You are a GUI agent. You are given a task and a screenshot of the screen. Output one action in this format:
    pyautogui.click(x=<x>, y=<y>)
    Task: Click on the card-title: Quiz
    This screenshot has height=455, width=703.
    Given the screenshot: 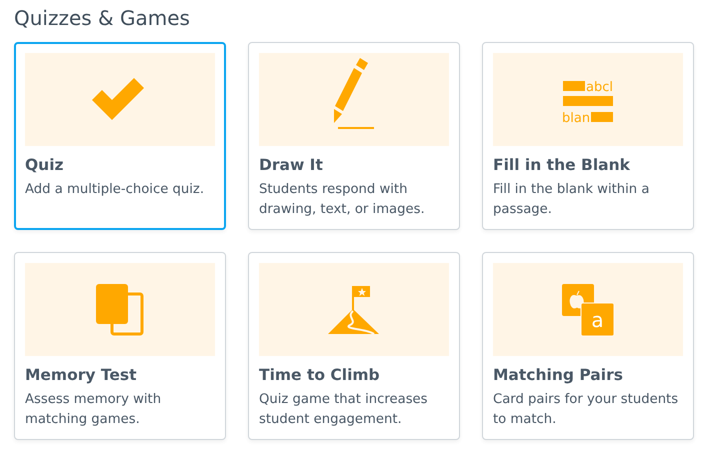 What is the action you would take?
    pyautogui.click(x=45, y=165)
    